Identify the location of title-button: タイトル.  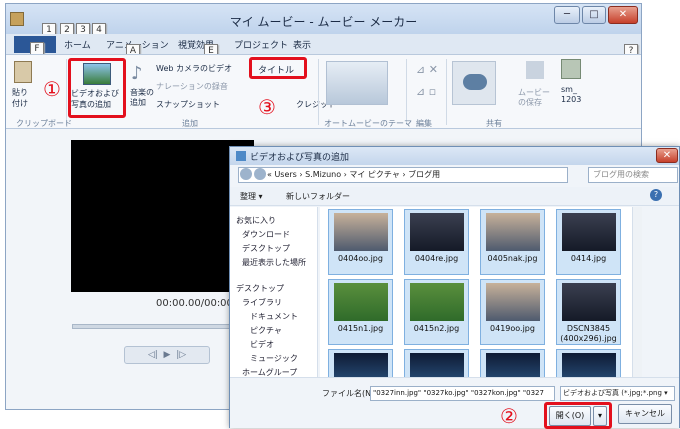
(278, 68).